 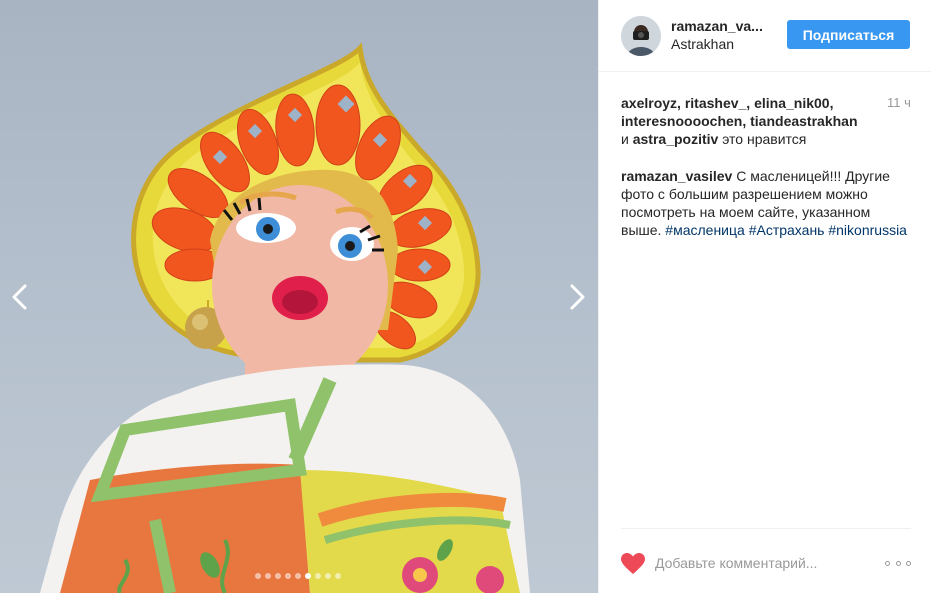 I want to click on follow-button: Подписаться, so click(x=848, y=34).